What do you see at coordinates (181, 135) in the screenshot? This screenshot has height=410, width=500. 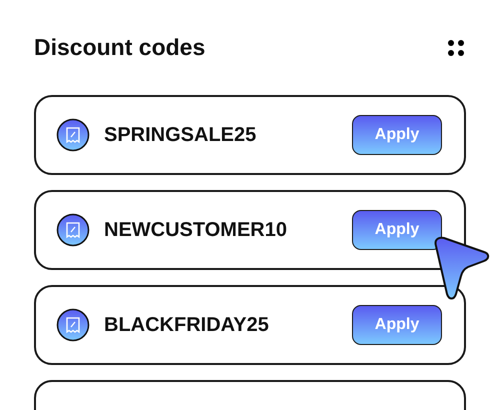 I see `discount-code: SPRINGSALE25` at bounding box center [181, 135].